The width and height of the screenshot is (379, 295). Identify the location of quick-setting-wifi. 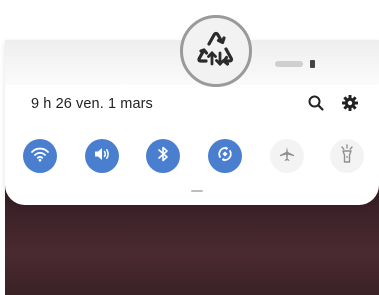
(40, 156).